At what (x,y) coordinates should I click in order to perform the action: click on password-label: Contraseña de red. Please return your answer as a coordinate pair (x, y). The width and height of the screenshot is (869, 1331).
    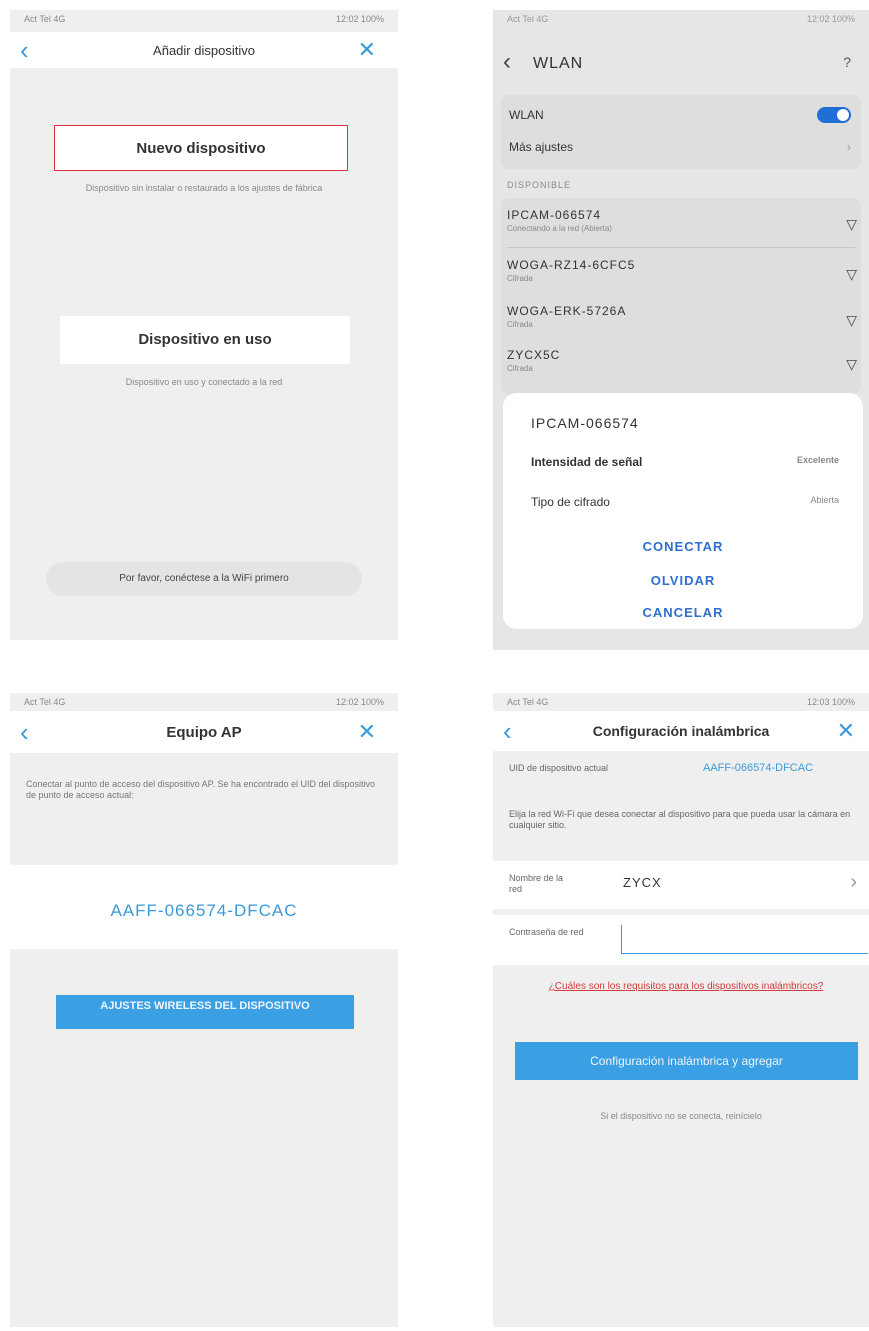
    Looking at the image, I should click on (546, 932).